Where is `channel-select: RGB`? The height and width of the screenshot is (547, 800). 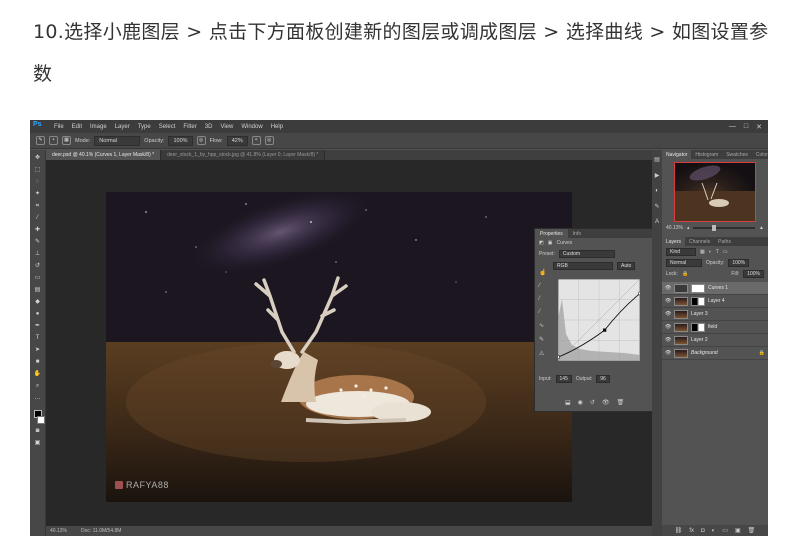 channel-select: RGB is located at coordinates (583, 266).